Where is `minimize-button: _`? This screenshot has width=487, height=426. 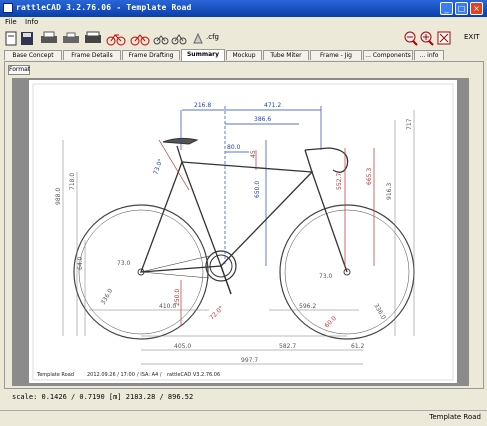
minimize-button: _ is located at coordinates (446, 8).